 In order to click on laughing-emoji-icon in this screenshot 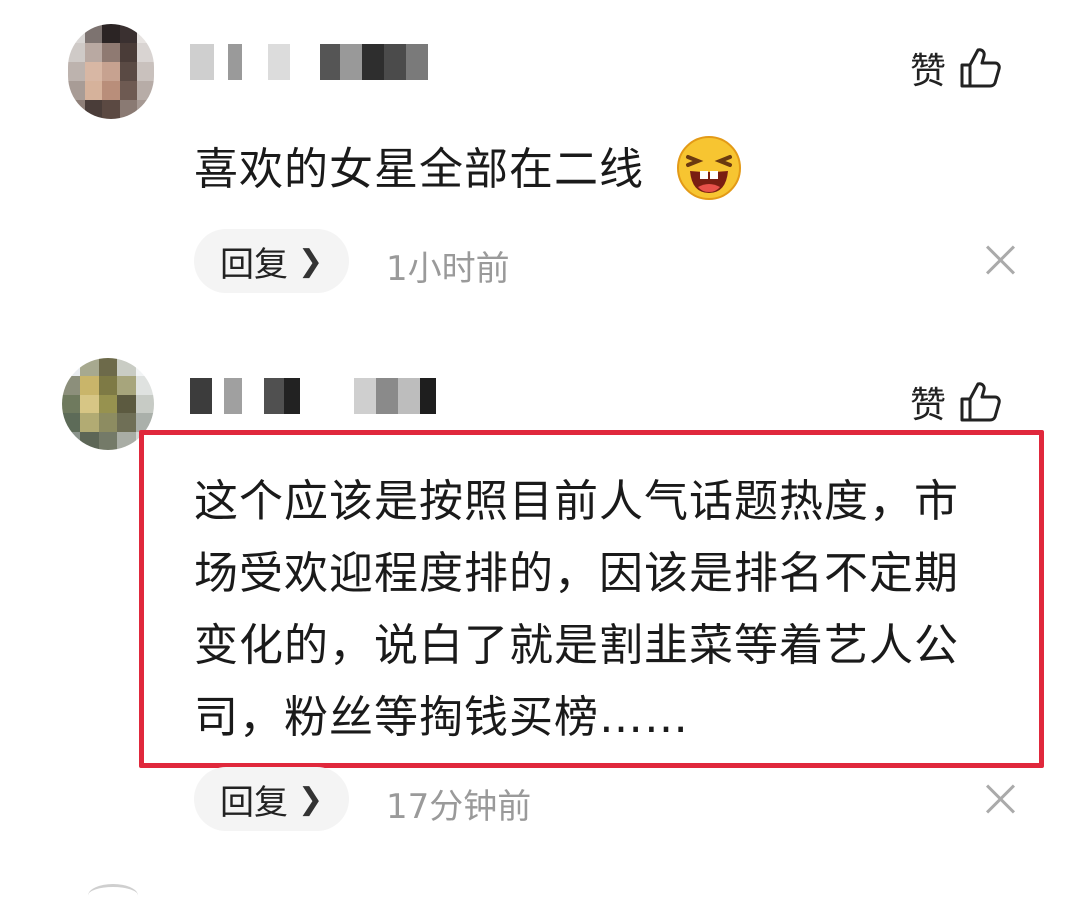, I will do `click(709, 168)`.